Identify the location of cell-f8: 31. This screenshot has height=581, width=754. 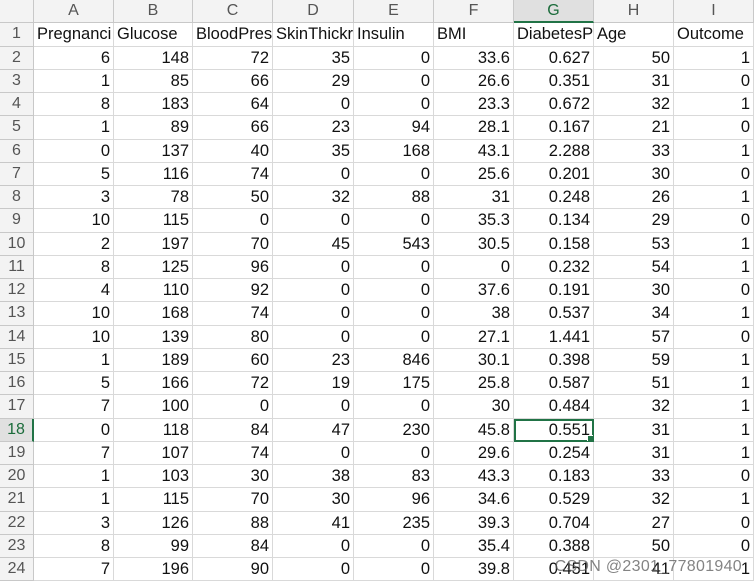
(474, 198).